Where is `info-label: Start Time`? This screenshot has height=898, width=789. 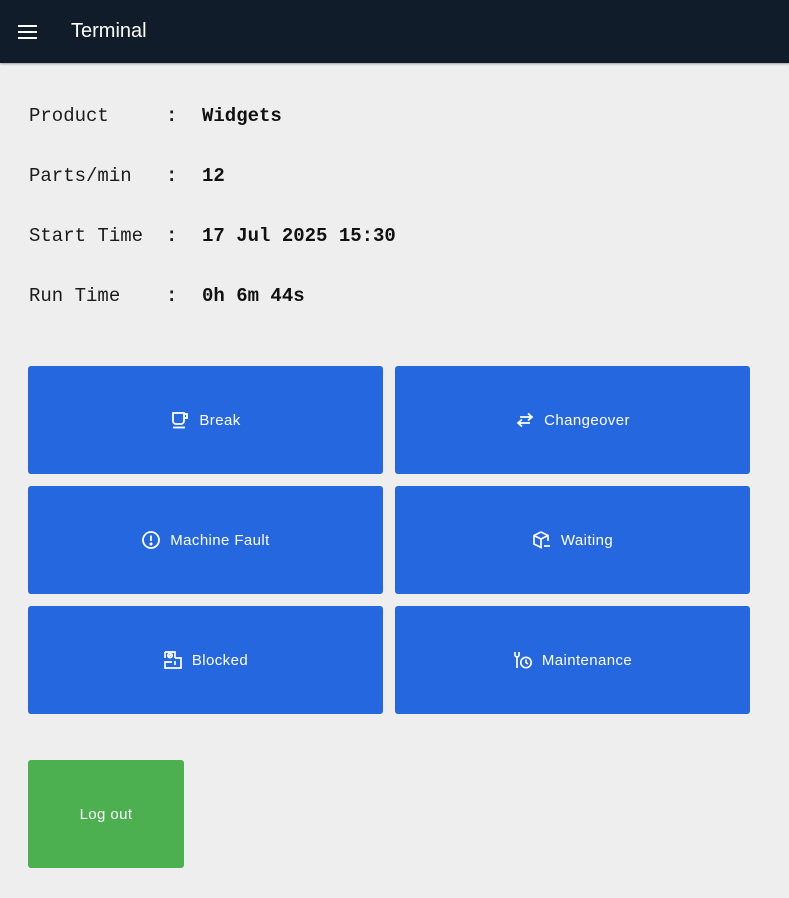
info-label: Start Time is located at coordinates (86, 236).